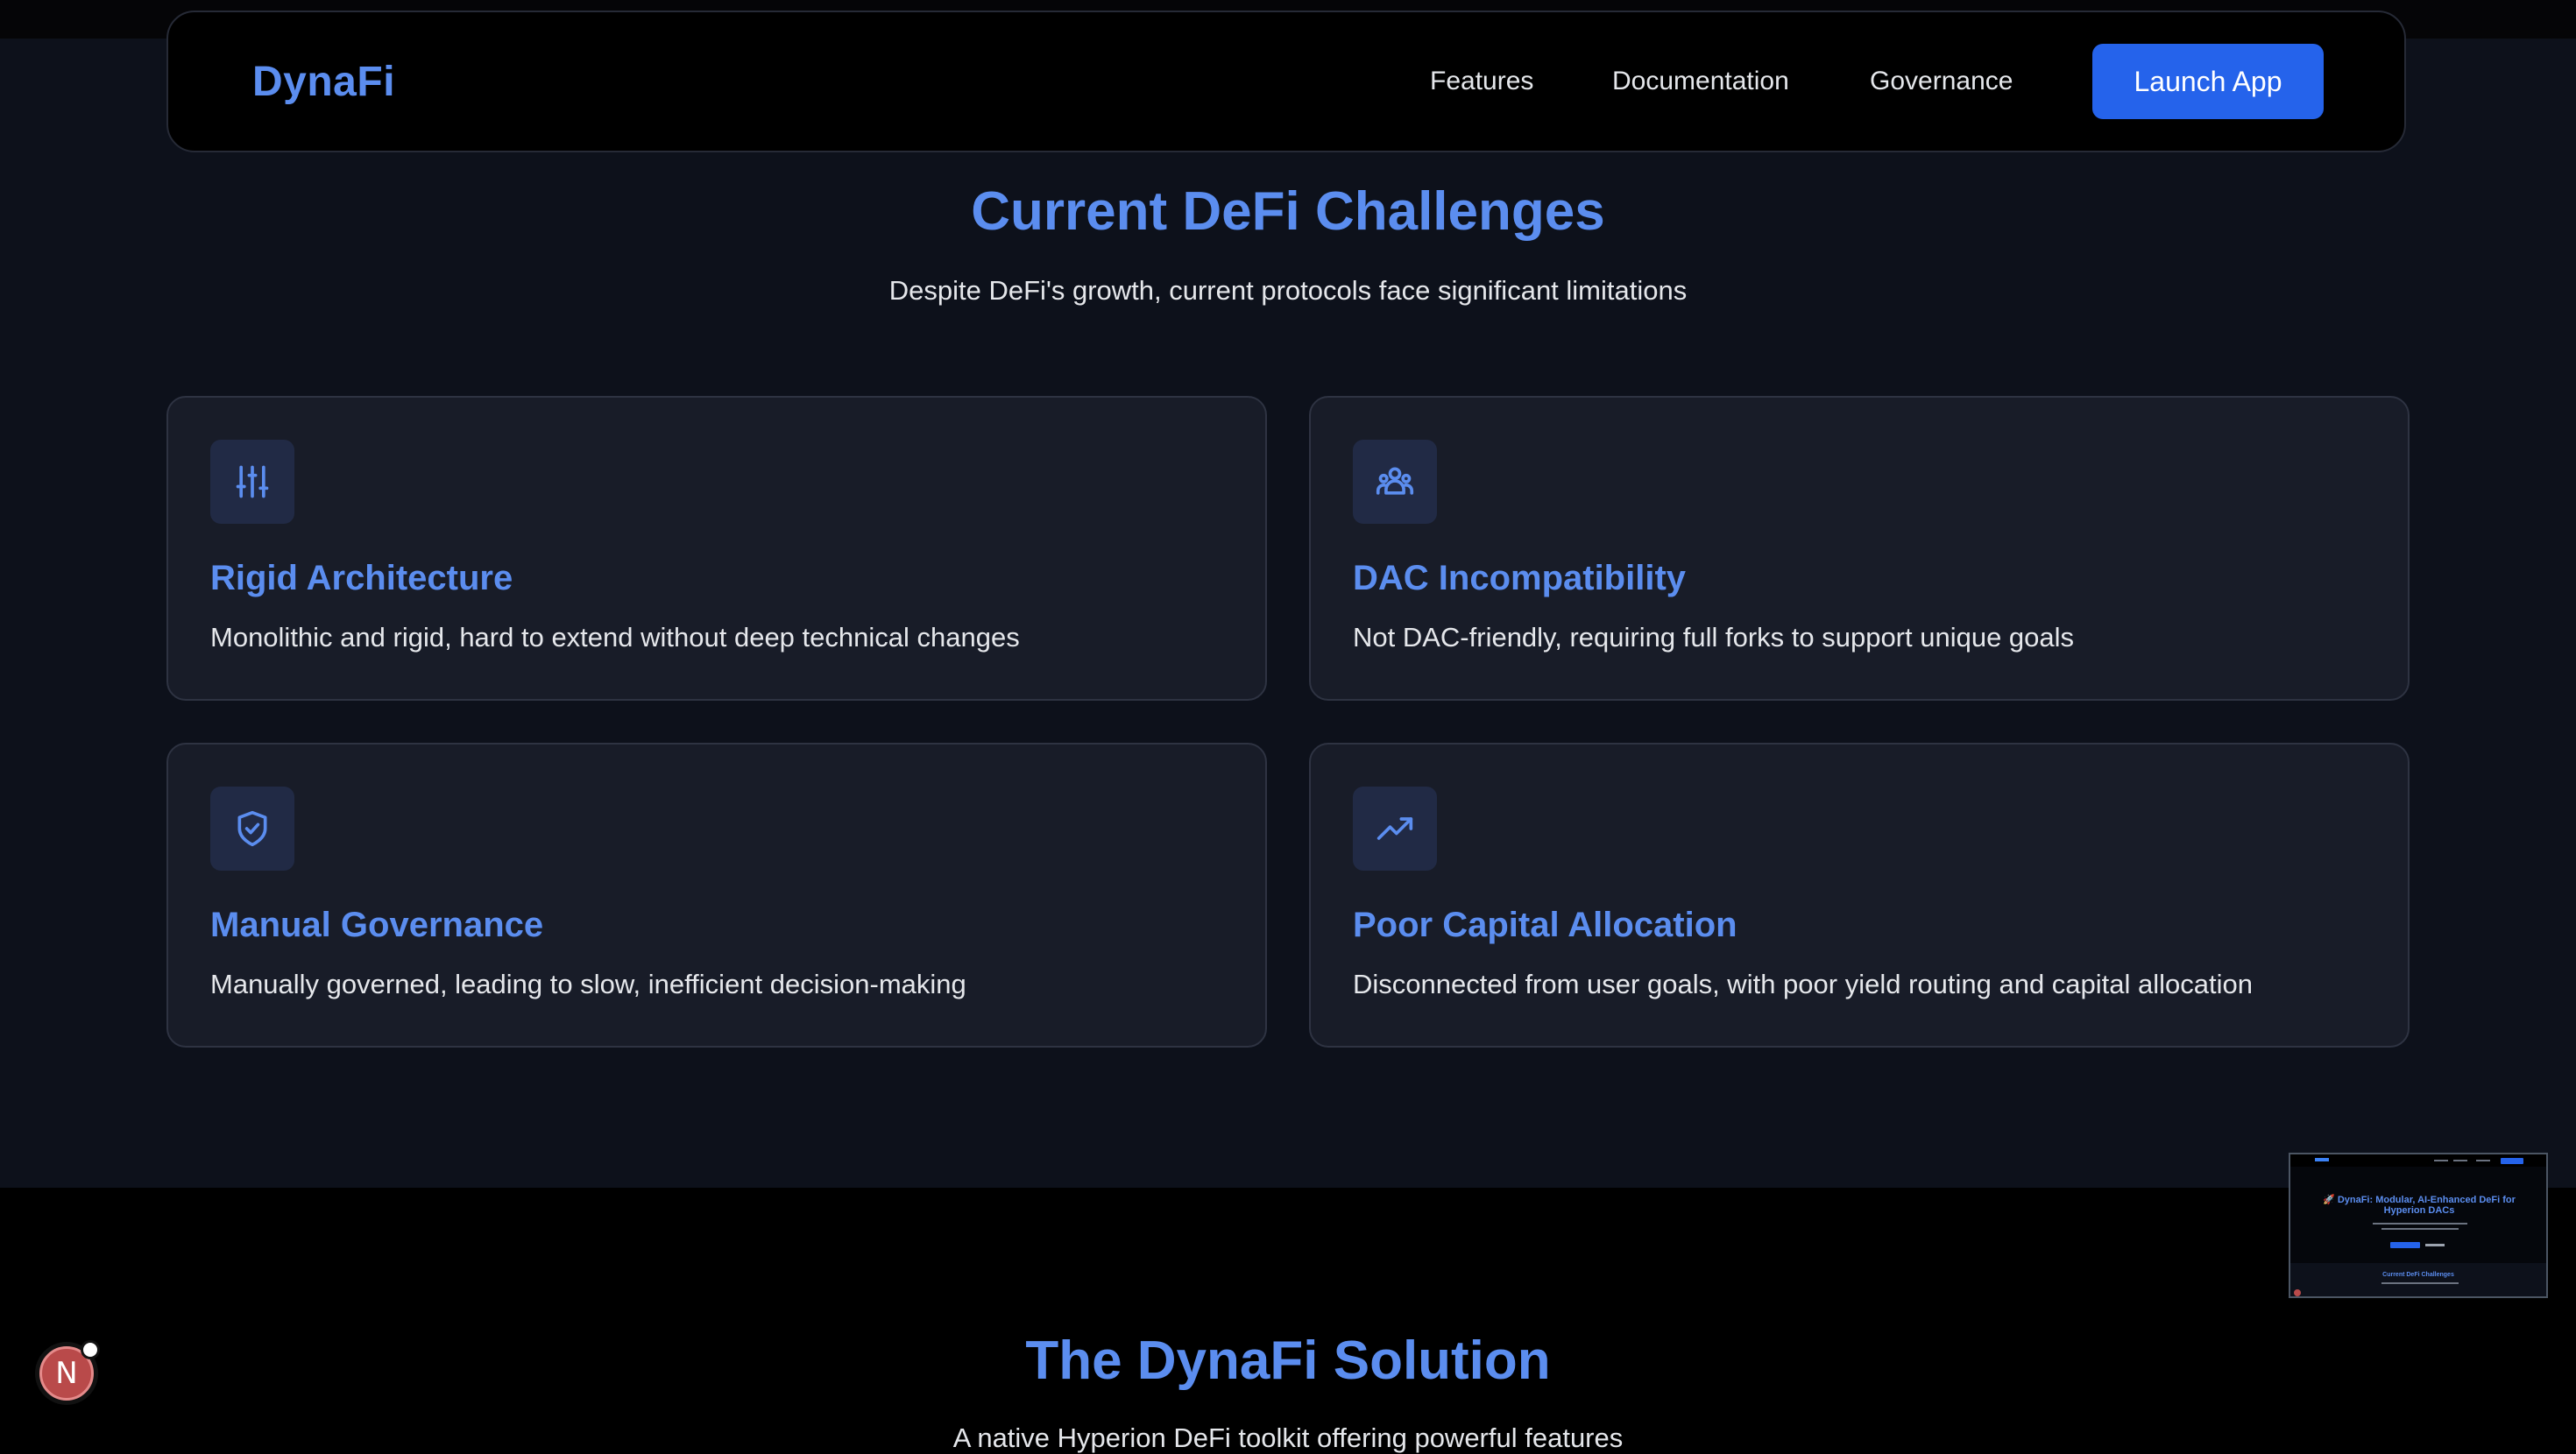 The height and width of the screenshot is (1454, 2576). I want to click on badge-letter: N, so click(66, 1373).